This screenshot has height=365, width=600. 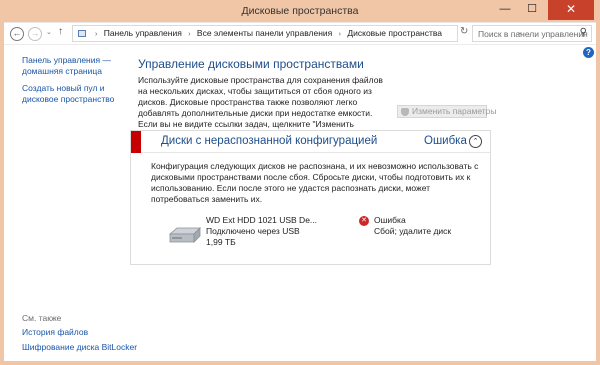 I want to click on back-button: ←, so click(x=17, y=34).